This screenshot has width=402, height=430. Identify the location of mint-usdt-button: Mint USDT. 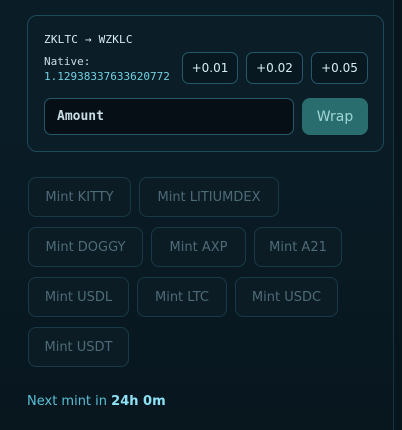
(78, 347).